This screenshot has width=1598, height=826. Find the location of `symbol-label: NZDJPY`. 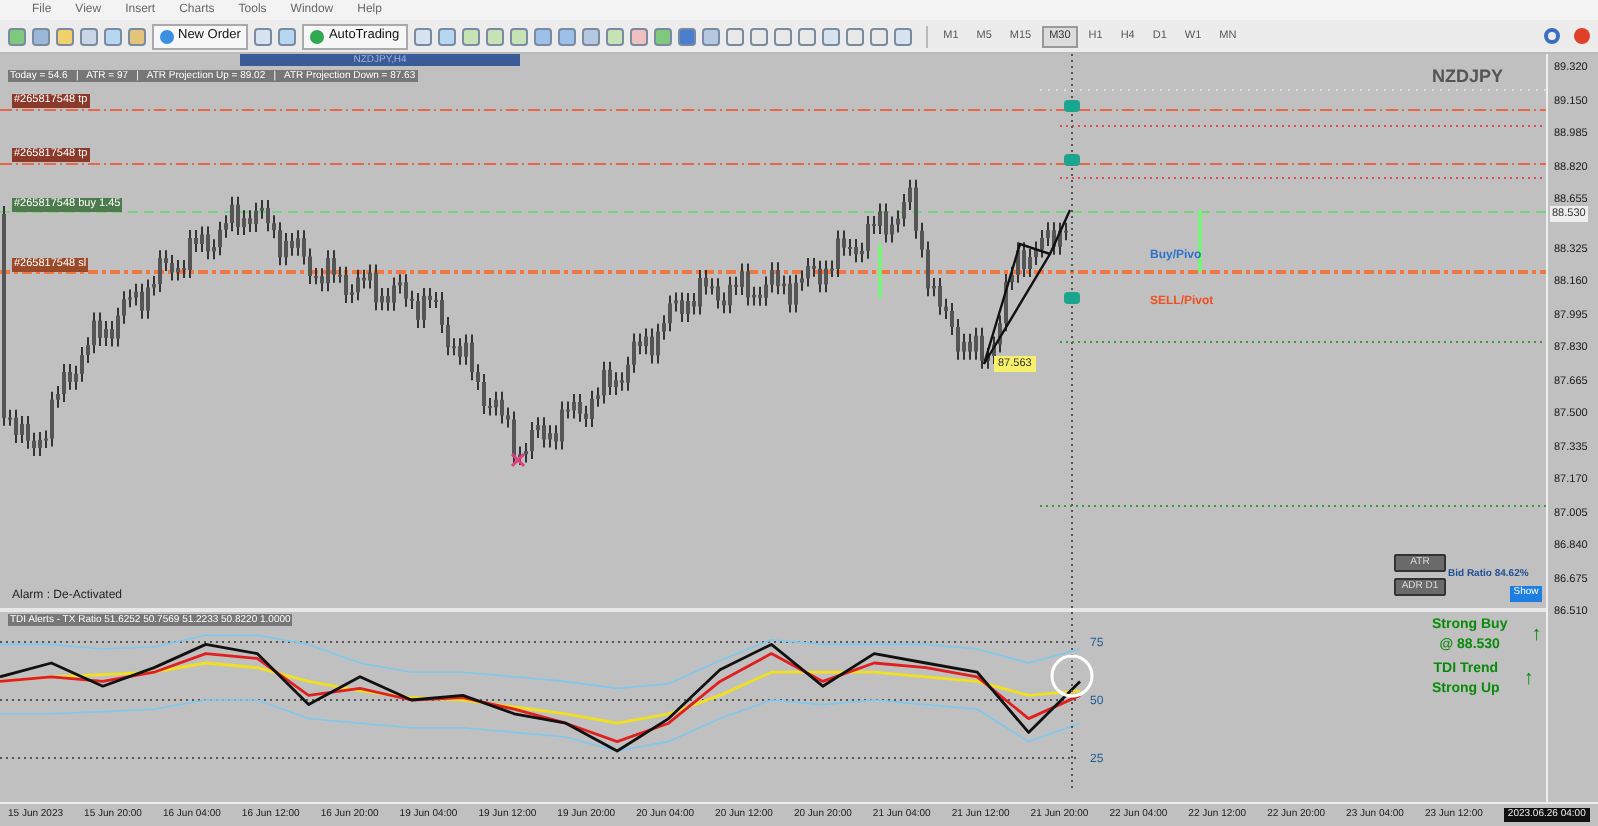

symbol-label: NZDJPY is located at coordinates (1468, 77).